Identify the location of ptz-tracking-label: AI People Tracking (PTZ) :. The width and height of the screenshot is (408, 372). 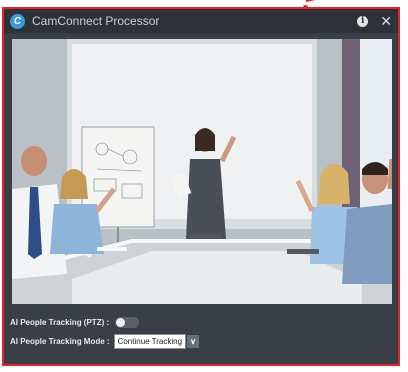
(60, 322).